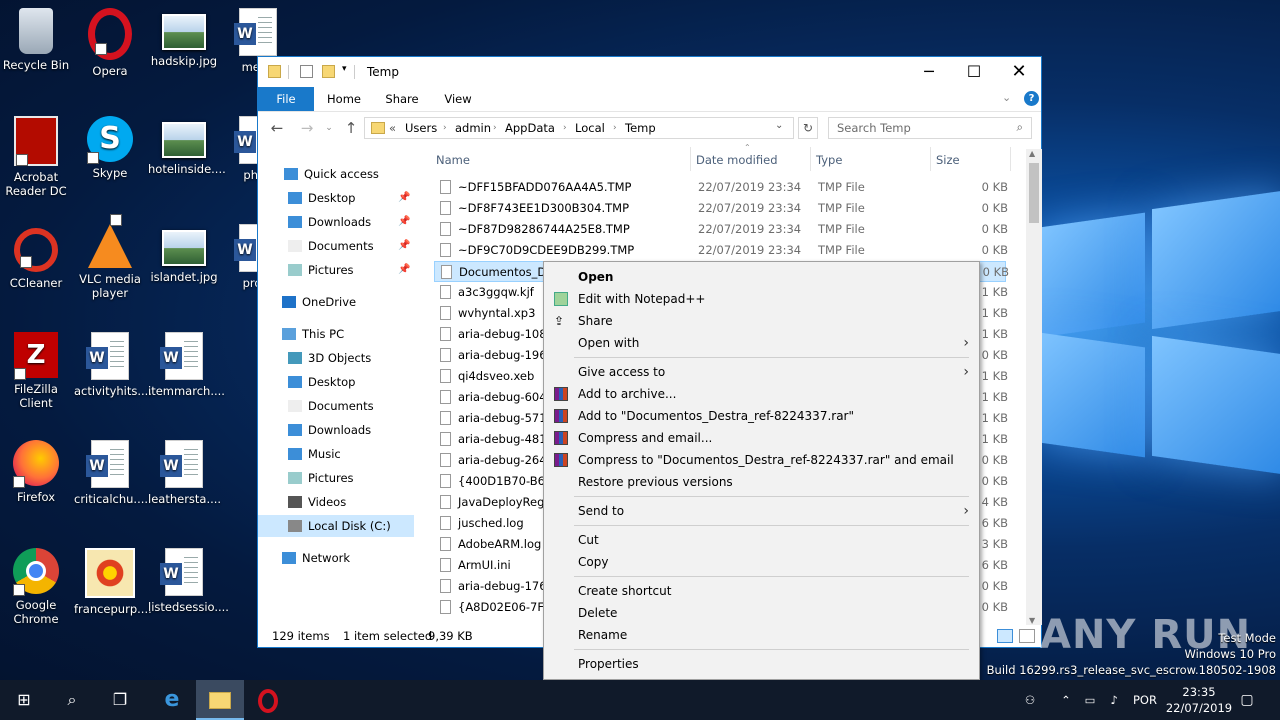 This screenshot has height=720, width=1280. I want to click on desktop-icon: S Skype, so click(110, 145).